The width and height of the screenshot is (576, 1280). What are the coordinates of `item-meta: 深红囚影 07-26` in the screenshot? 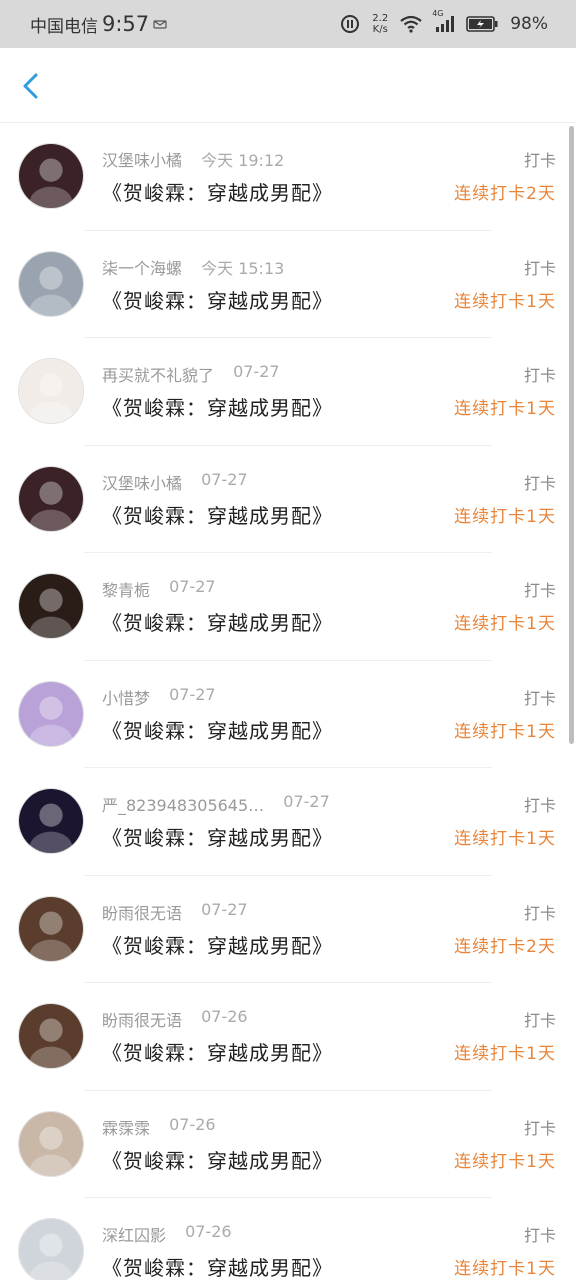 It's located at (167, 1234).